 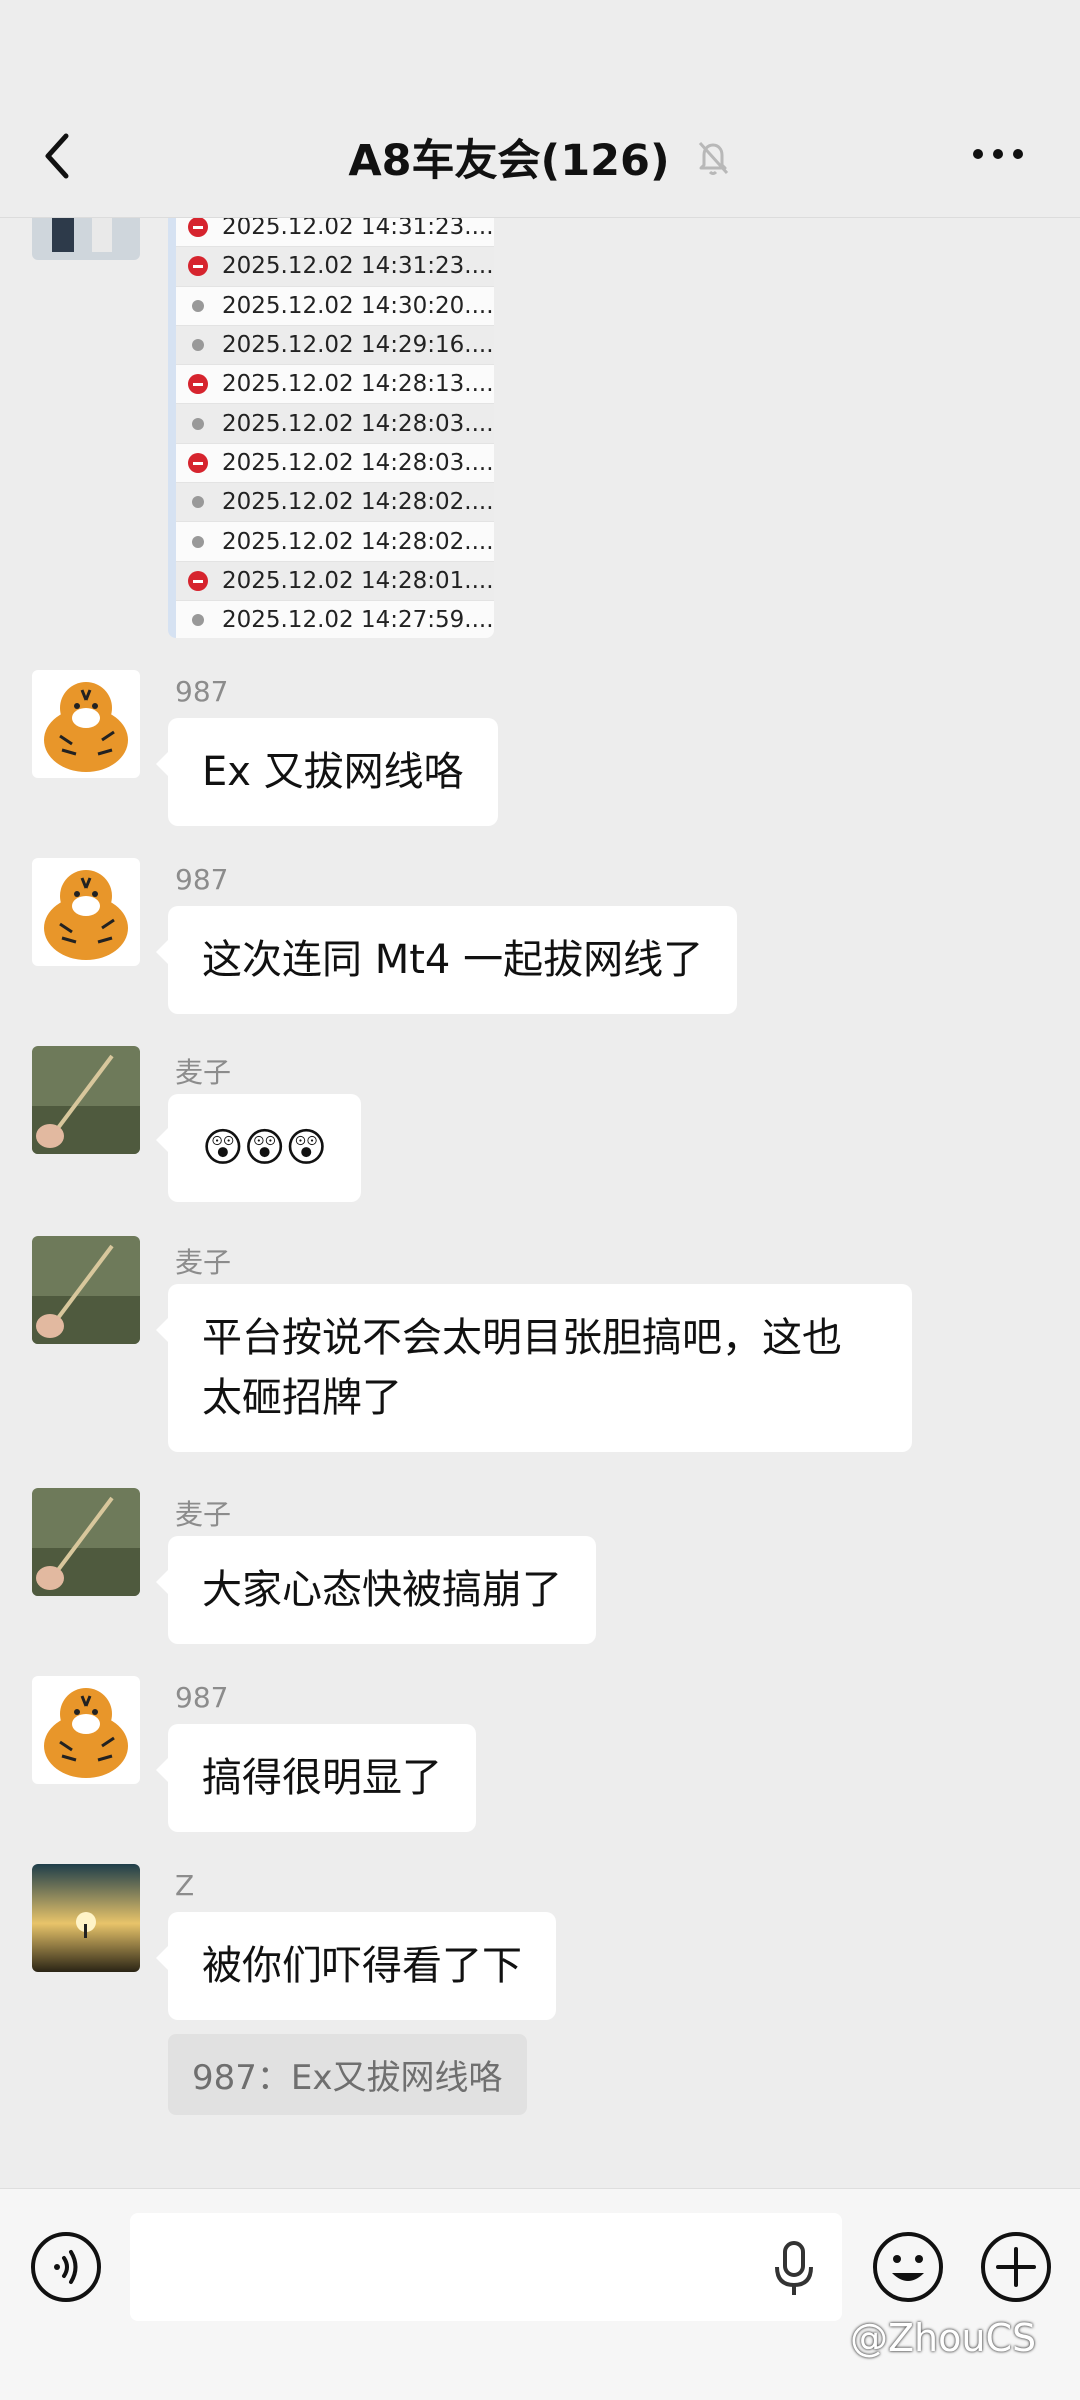 What do you see at coordinates (347, 2074) in the screenshot?
I see `quoted-message: 987：Ex又拔网线咯` at bounding box center [347, 2074].